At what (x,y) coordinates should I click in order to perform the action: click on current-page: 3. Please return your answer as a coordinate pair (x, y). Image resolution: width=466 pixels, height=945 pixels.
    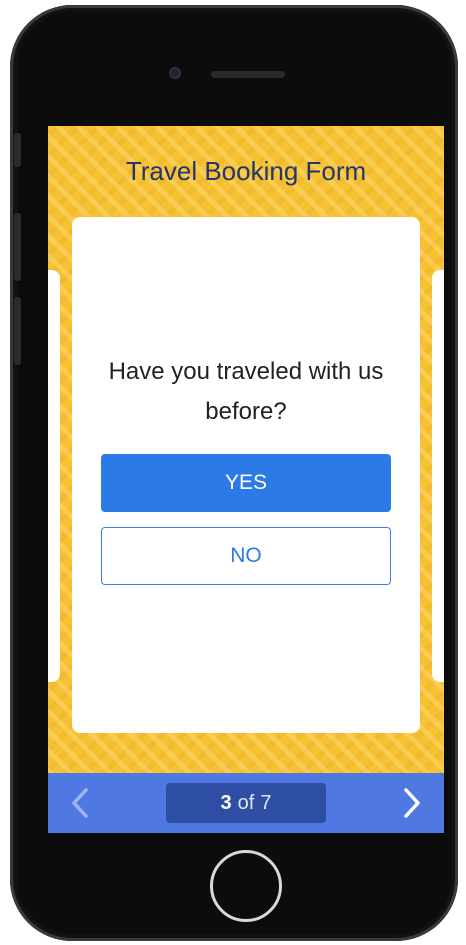
    Looking at the image, I should click on (226, 802).